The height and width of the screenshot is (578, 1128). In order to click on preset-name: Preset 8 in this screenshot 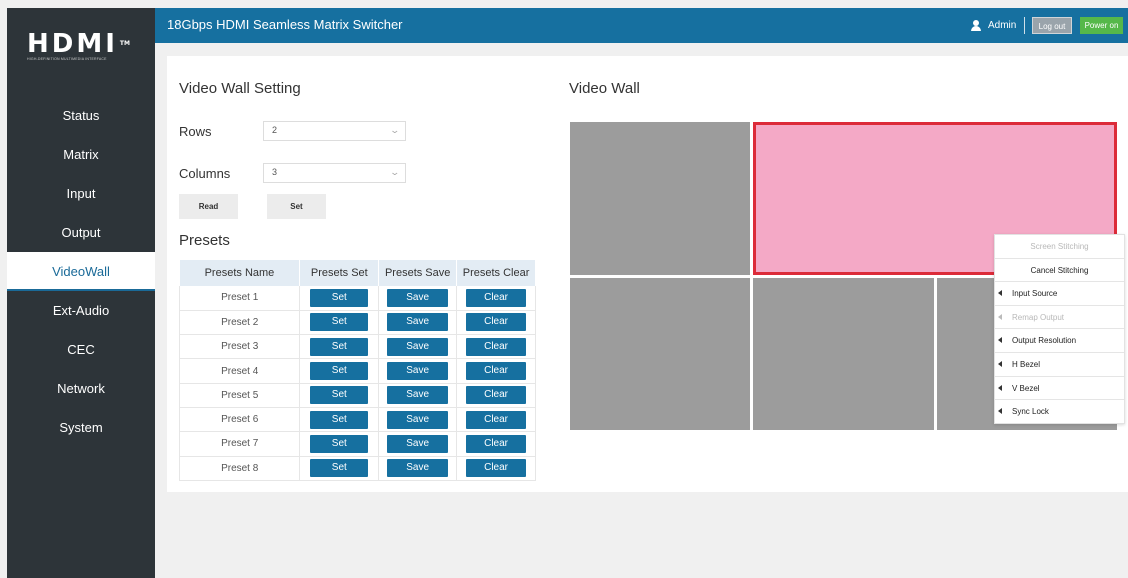, I will do `click(239, 468)`.